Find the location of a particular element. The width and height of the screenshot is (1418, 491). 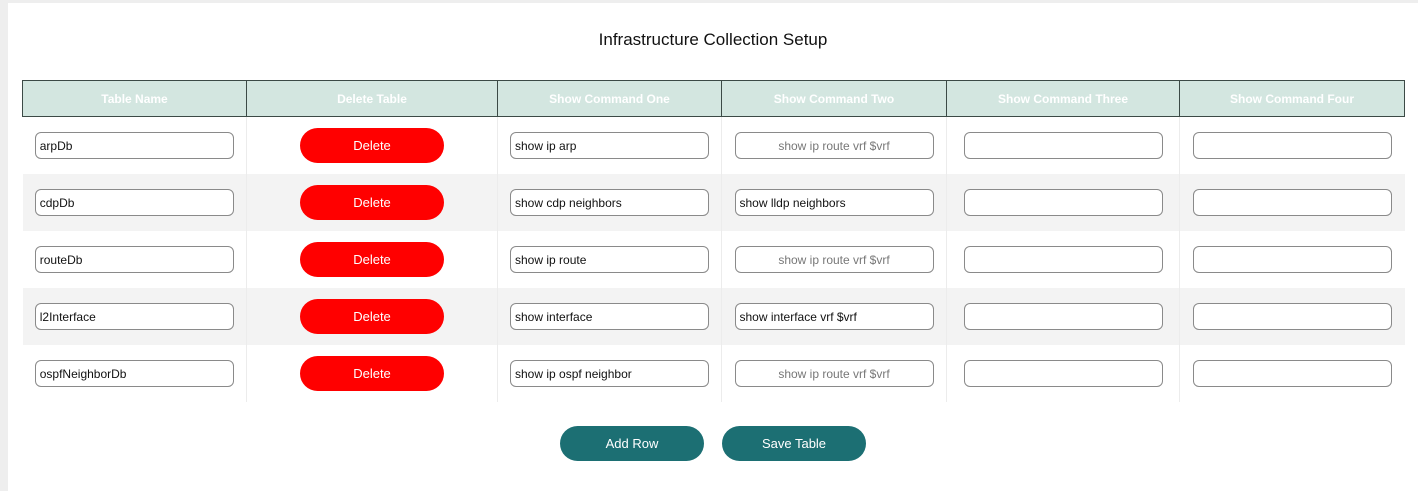

header-table-name: Table Name is located at coordinates (134, 98).